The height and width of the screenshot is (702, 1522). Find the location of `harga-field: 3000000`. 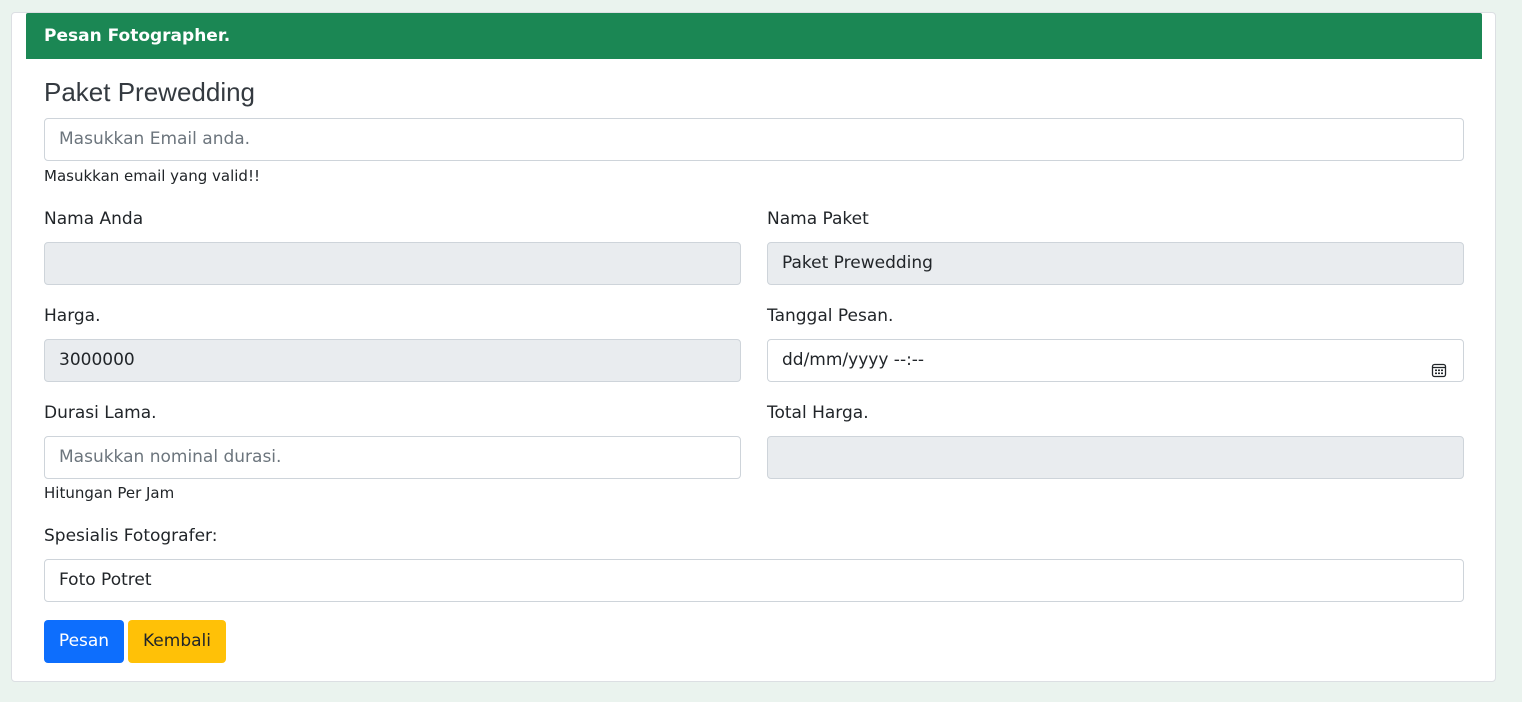

harga-field: 3000000 is located at coordinates (392, 360).